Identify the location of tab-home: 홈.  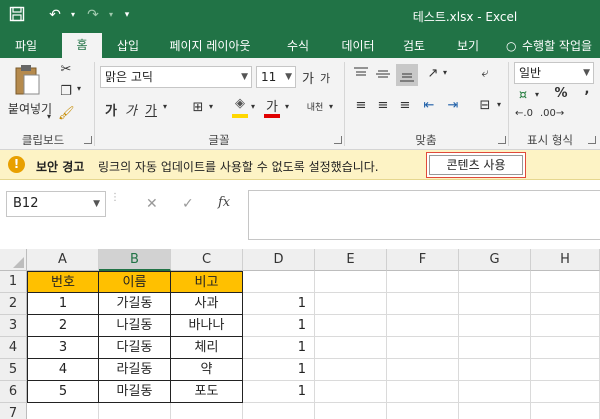
(82, 45).